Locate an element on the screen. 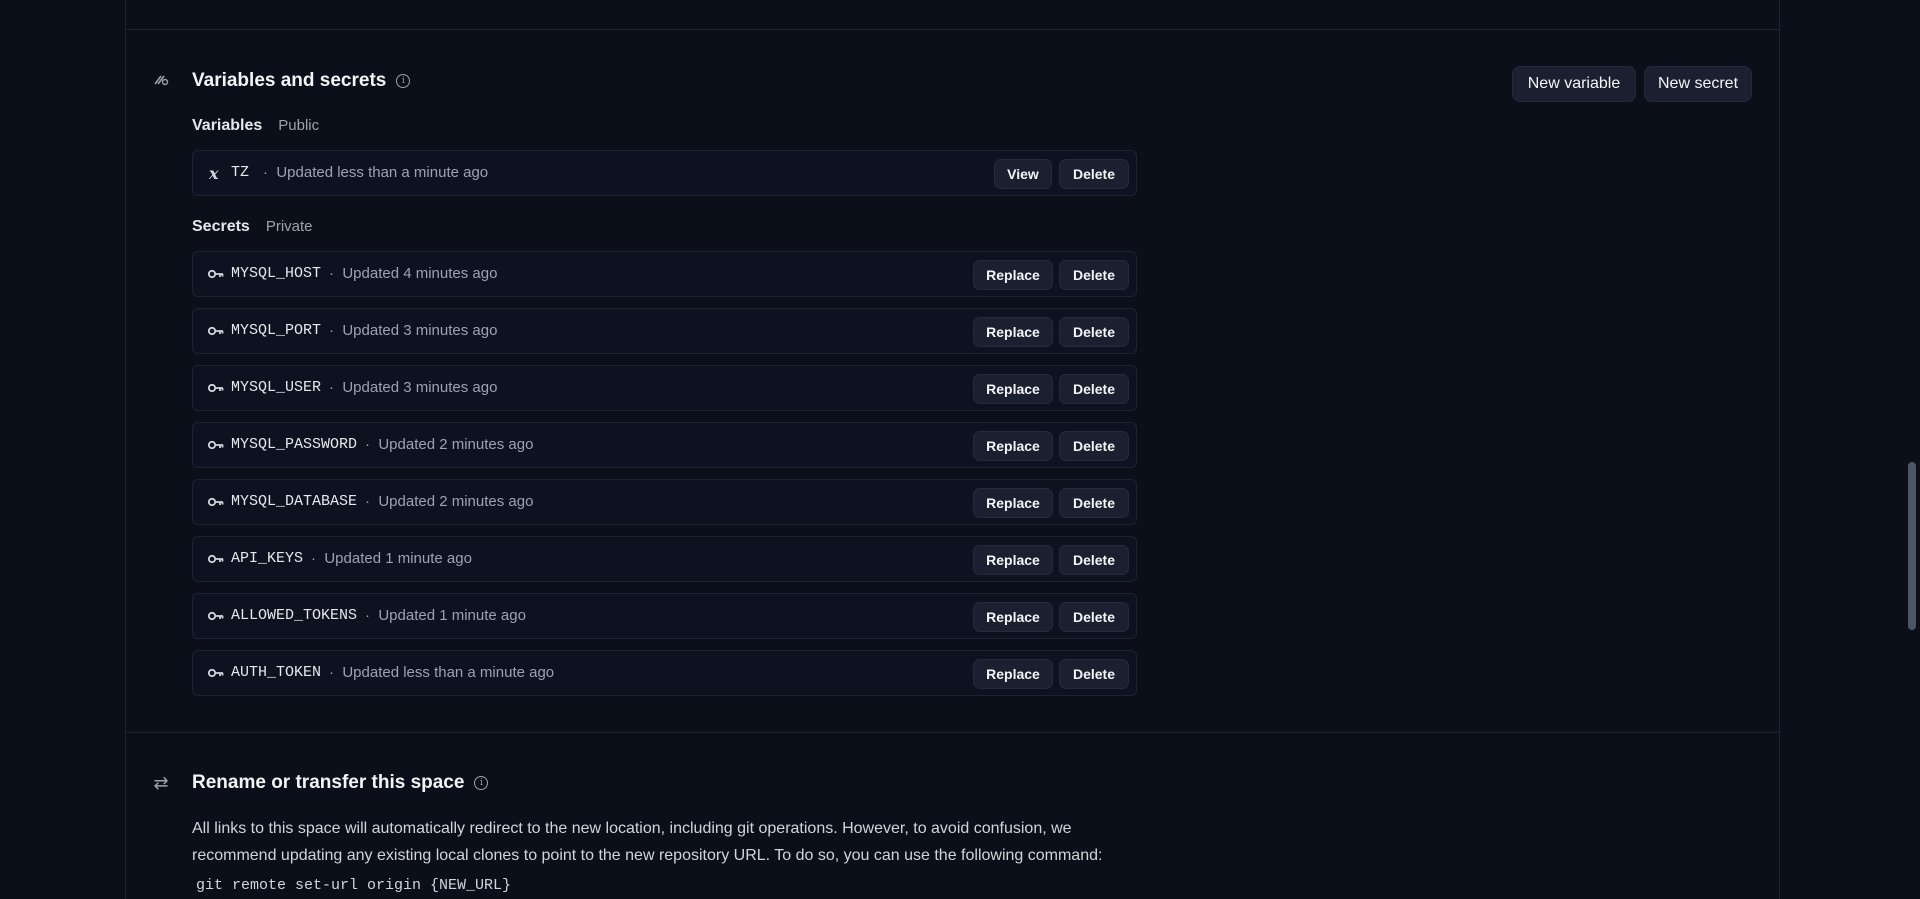 The width and height of the screenshot is (1920, 899). secret-name: MYSQL_PASSWORD is located at coordinates (294, 444).